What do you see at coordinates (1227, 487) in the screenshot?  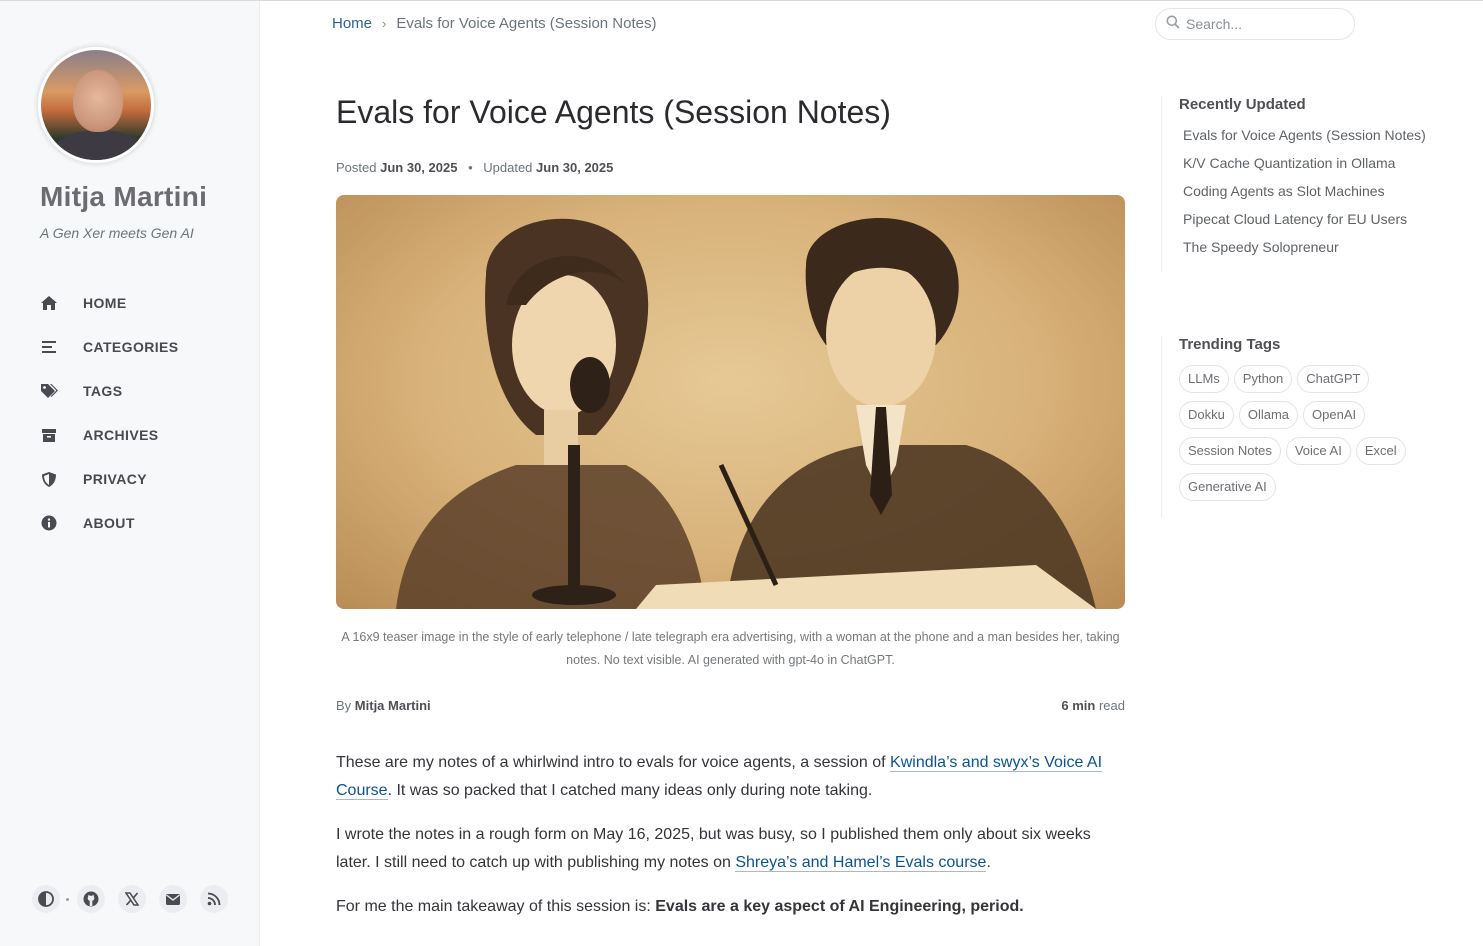 I see `tag-chip: Generative AI` at bounding box center [1227, 487].